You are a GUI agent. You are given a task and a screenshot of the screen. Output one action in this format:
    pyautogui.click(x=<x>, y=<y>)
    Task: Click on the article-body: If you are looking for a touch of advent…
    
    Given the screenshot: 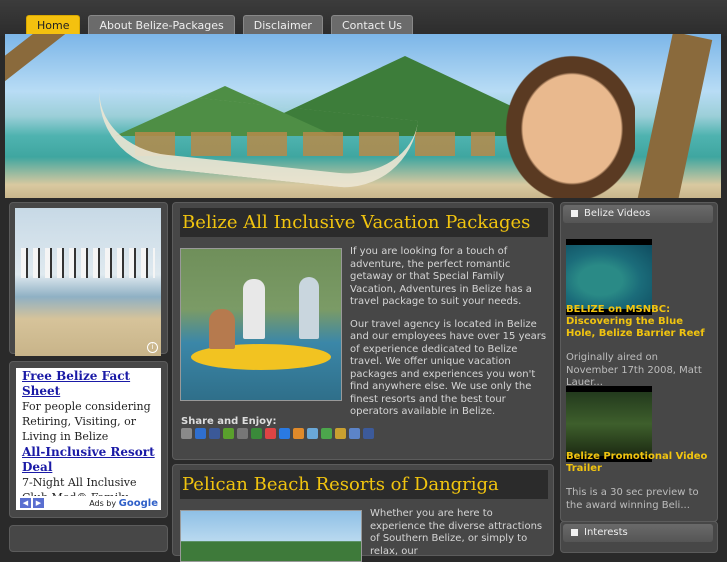 What is the action you would take?
    pyautogui.click(x=450, y=337)
    